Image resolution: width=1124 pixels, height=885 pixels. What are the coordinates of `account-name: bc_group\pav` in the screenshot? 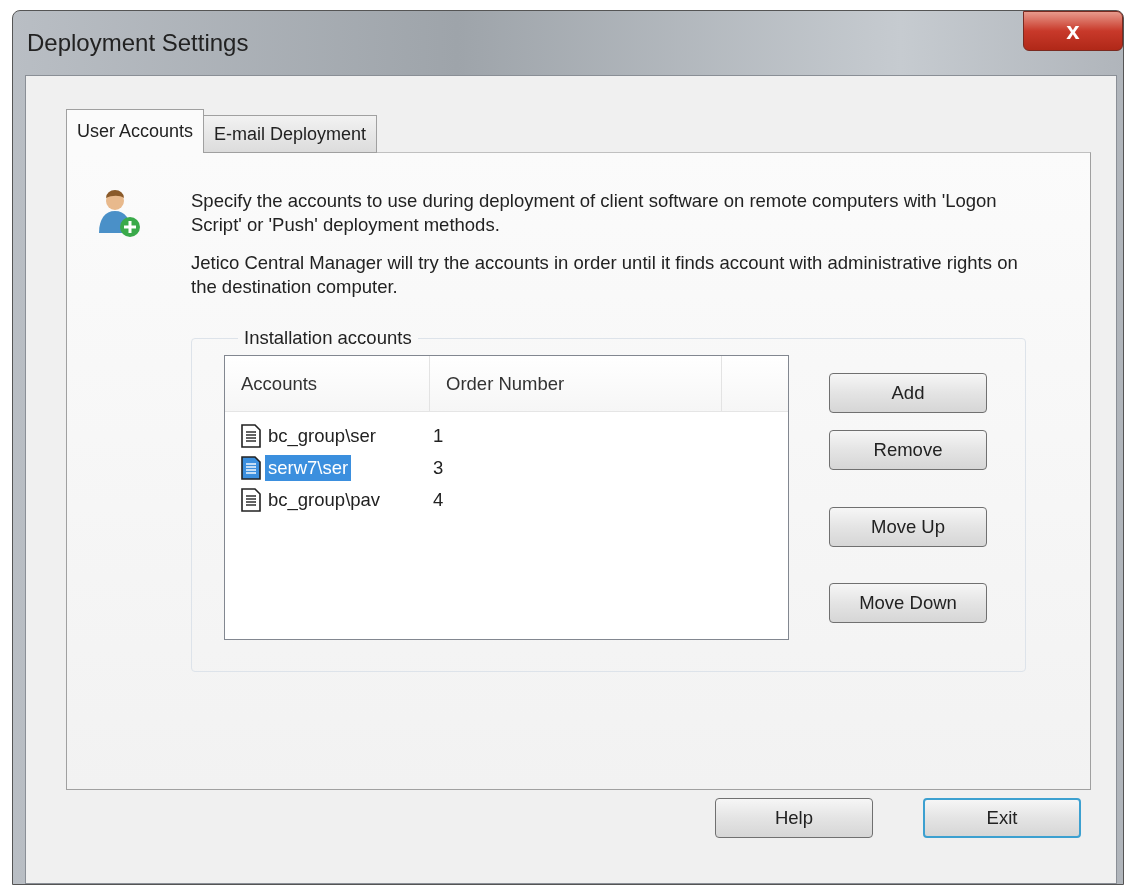 It's located at (324, 500).